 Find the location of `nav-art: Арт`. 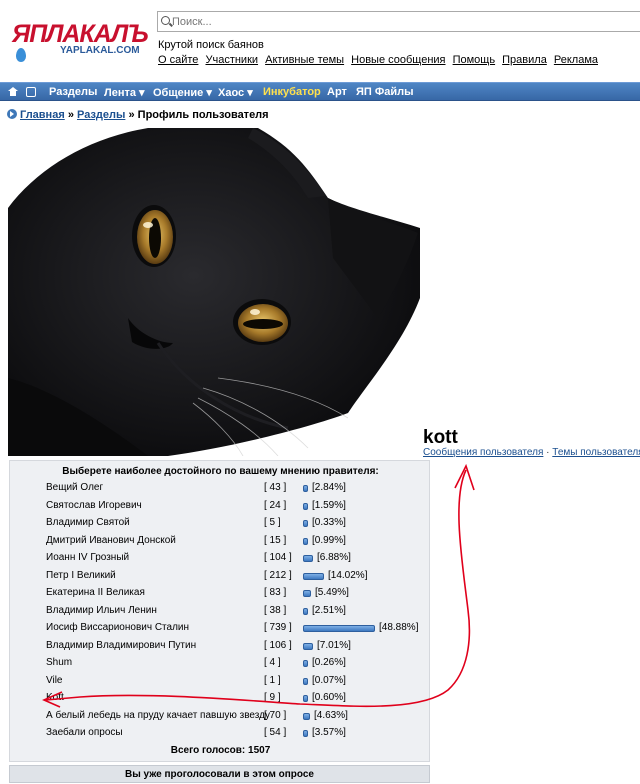

nav-art: Арт is located at coordinates (337, 92).